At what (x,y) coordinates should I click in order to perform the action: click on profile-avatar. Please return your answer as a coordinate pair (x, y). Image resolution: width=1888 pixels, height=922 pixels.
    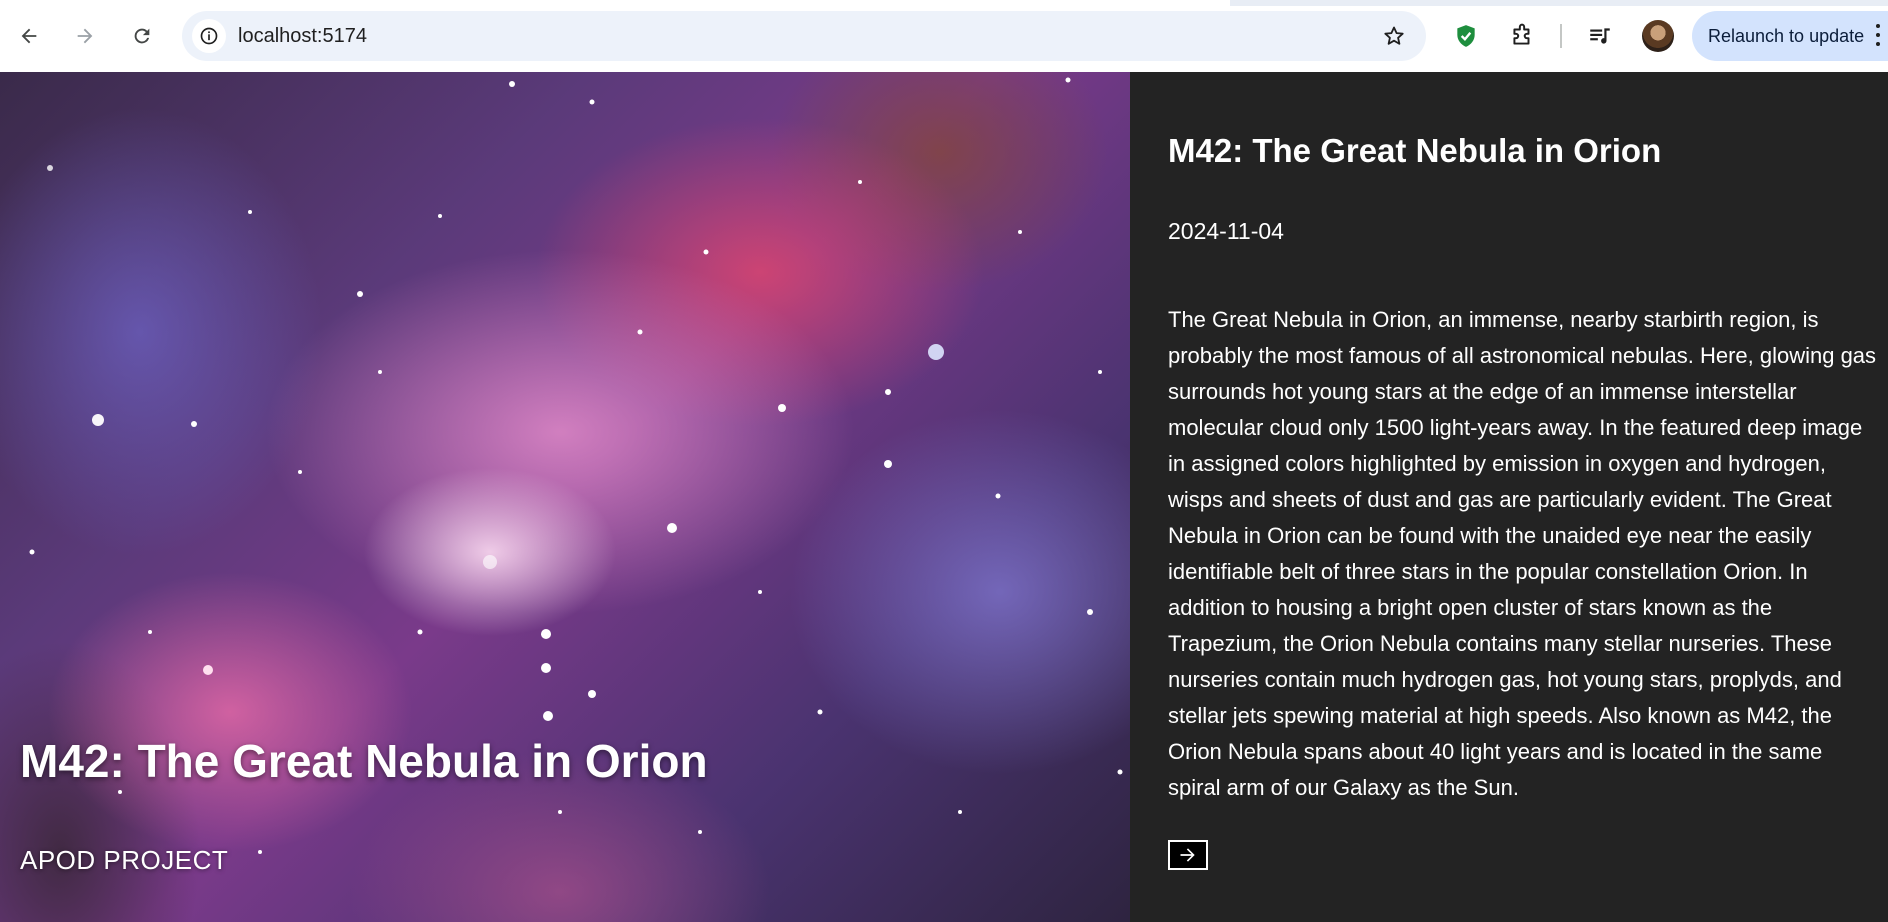
    Looking at the image, I should click on (1658, 36).